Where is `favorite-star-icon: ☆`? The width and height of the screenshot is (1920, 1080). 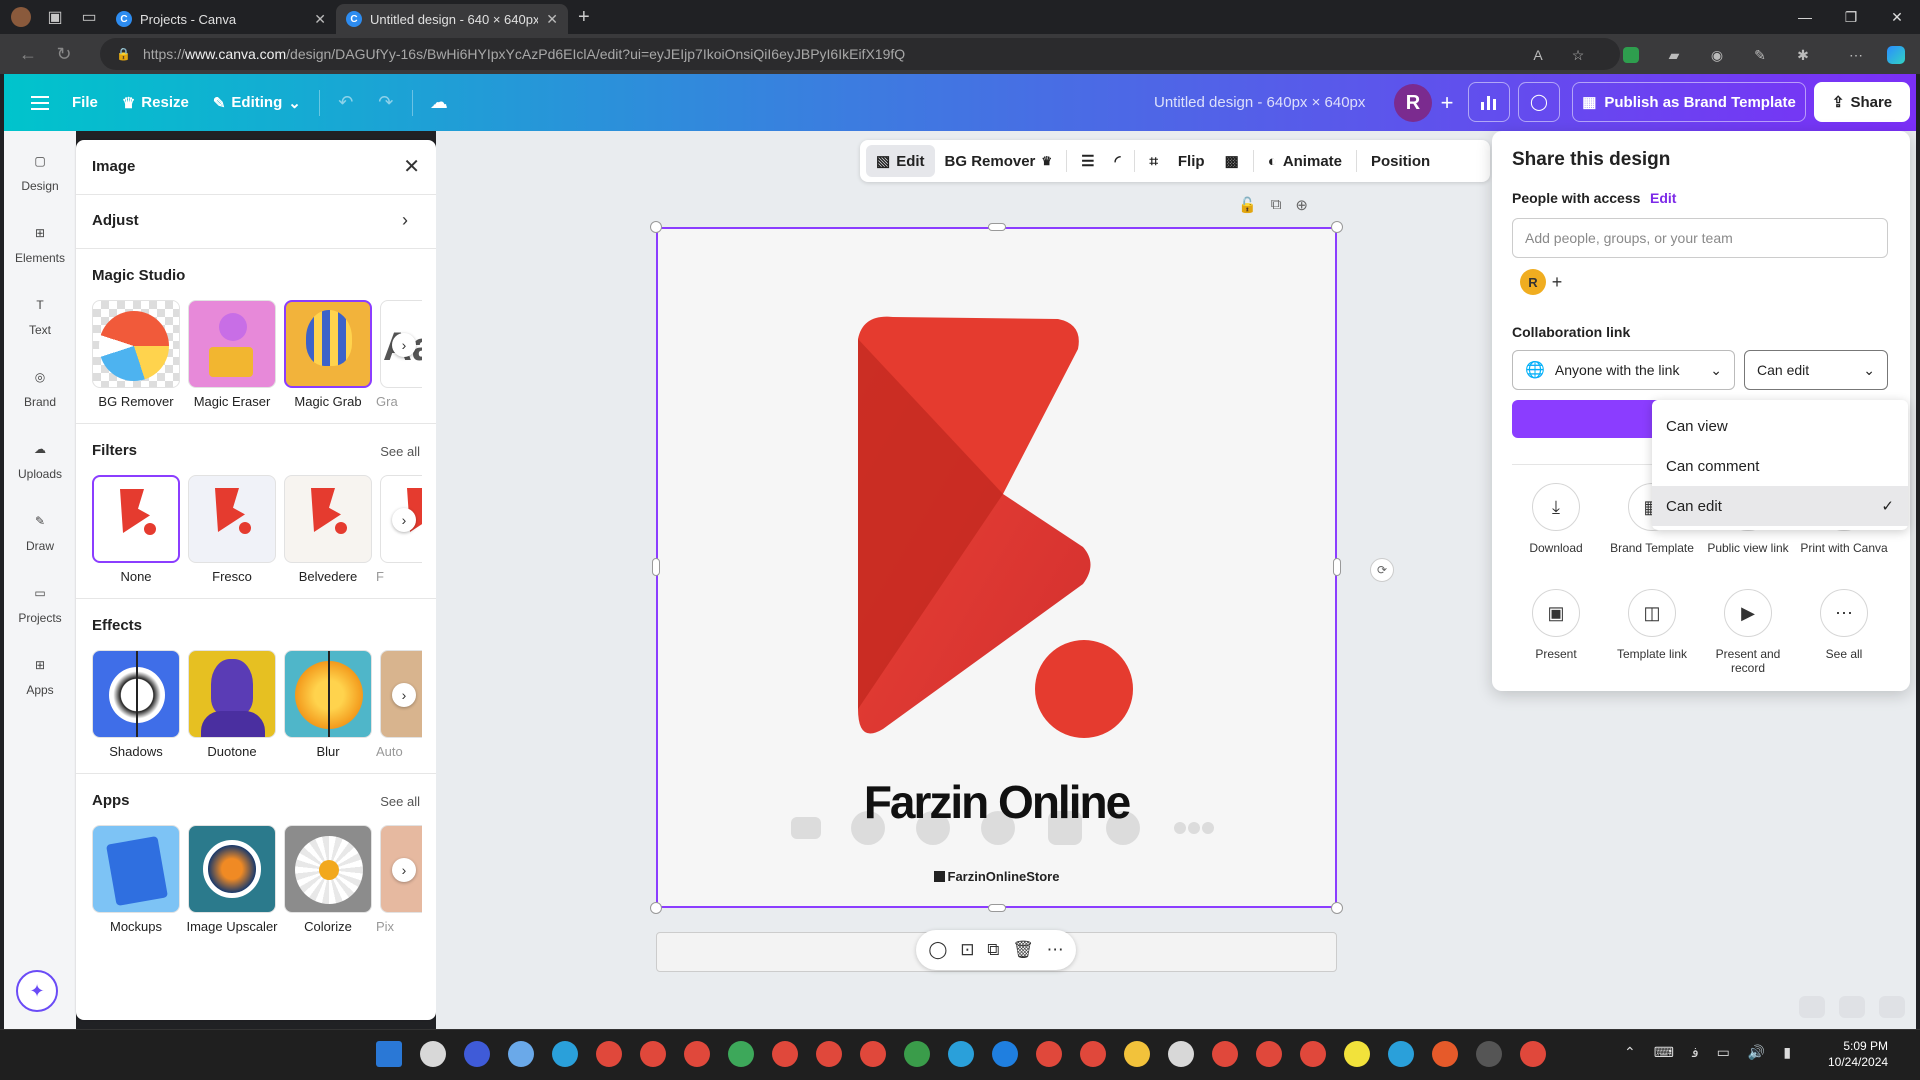 favorite-star-icon: ☆ is located at coordinates (1578, 55).